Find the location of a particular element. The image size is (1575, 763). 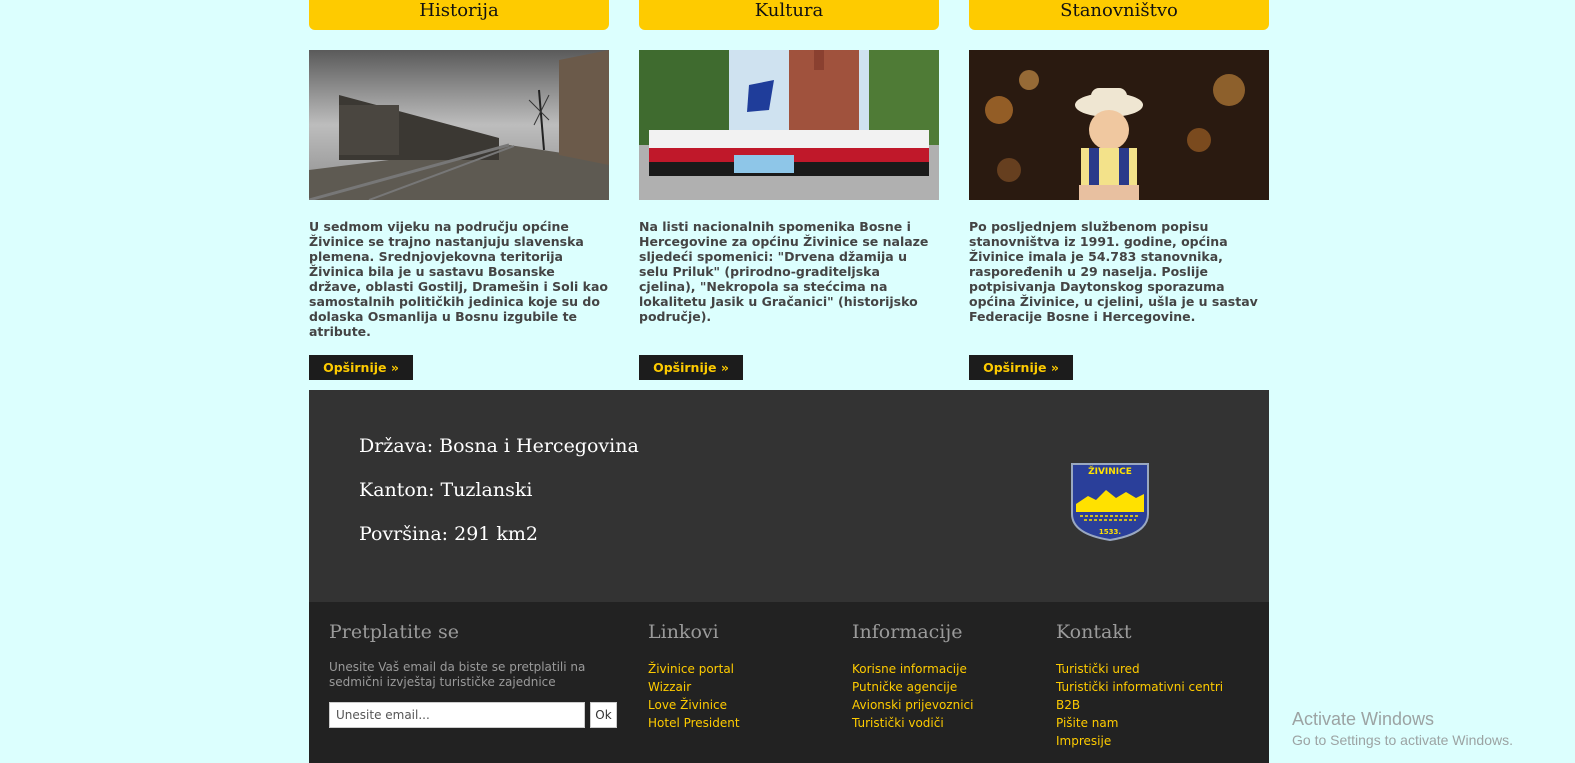

contact-heading: Kontakt is located at coordinates (1094, 632).